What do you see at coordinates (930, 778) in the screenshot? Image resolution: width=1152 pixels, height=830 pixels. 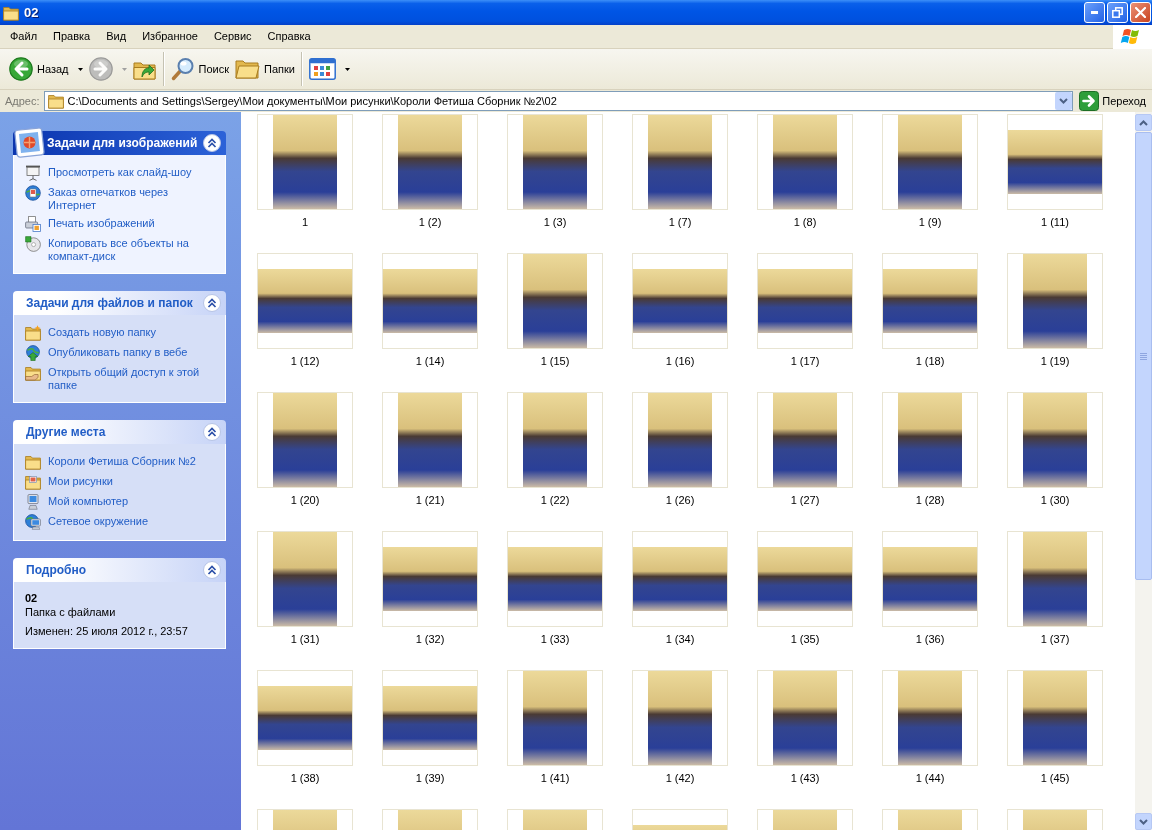 I see `file-name: 1 (44)` at bounding box center [930, 778].